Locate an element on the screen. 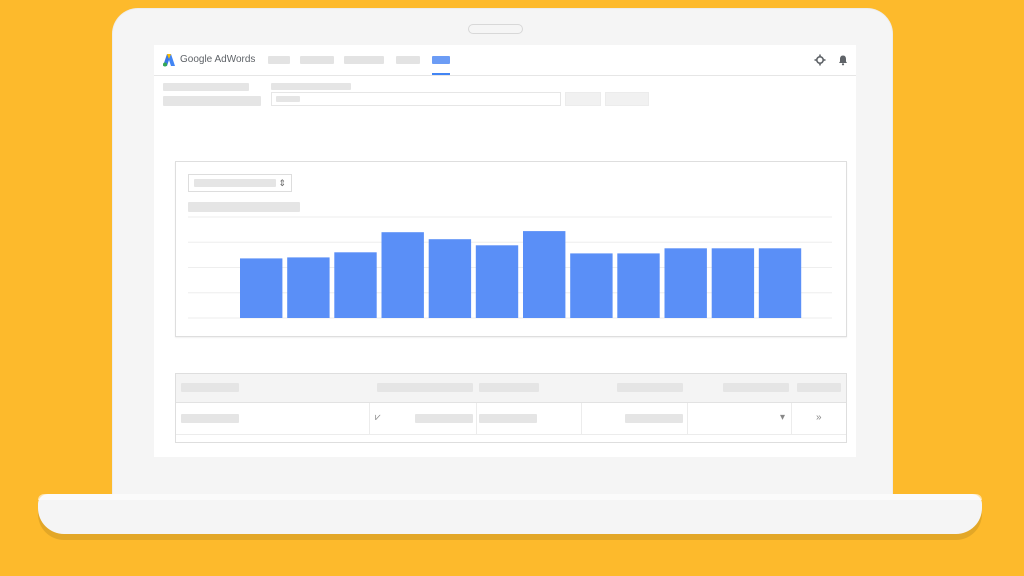 The width and height of the screenshot is (1024, 576). laptop-camera is located at coordinates (495, 29).